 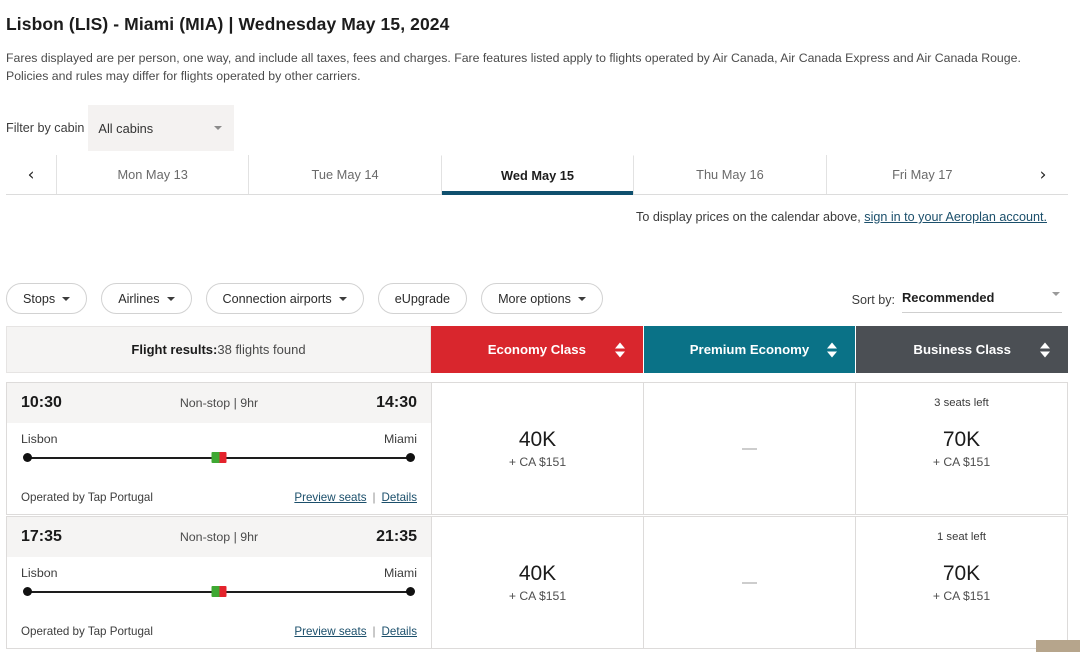 What do you see at coordinates (139, 298) in the screenshot?
I see `filter-pill-label: Airlines` at bounding box center [139, 298].